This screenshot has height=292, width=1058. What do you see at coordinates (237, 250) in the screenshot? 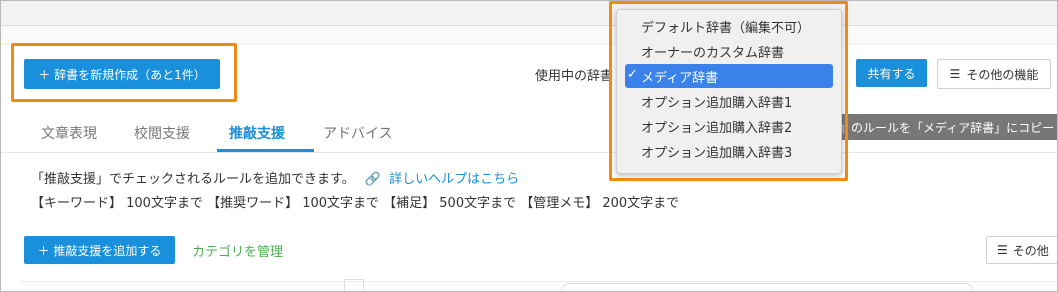
I see `manage-category-link: カテゴリを管理` at bounding box center [237, 250].